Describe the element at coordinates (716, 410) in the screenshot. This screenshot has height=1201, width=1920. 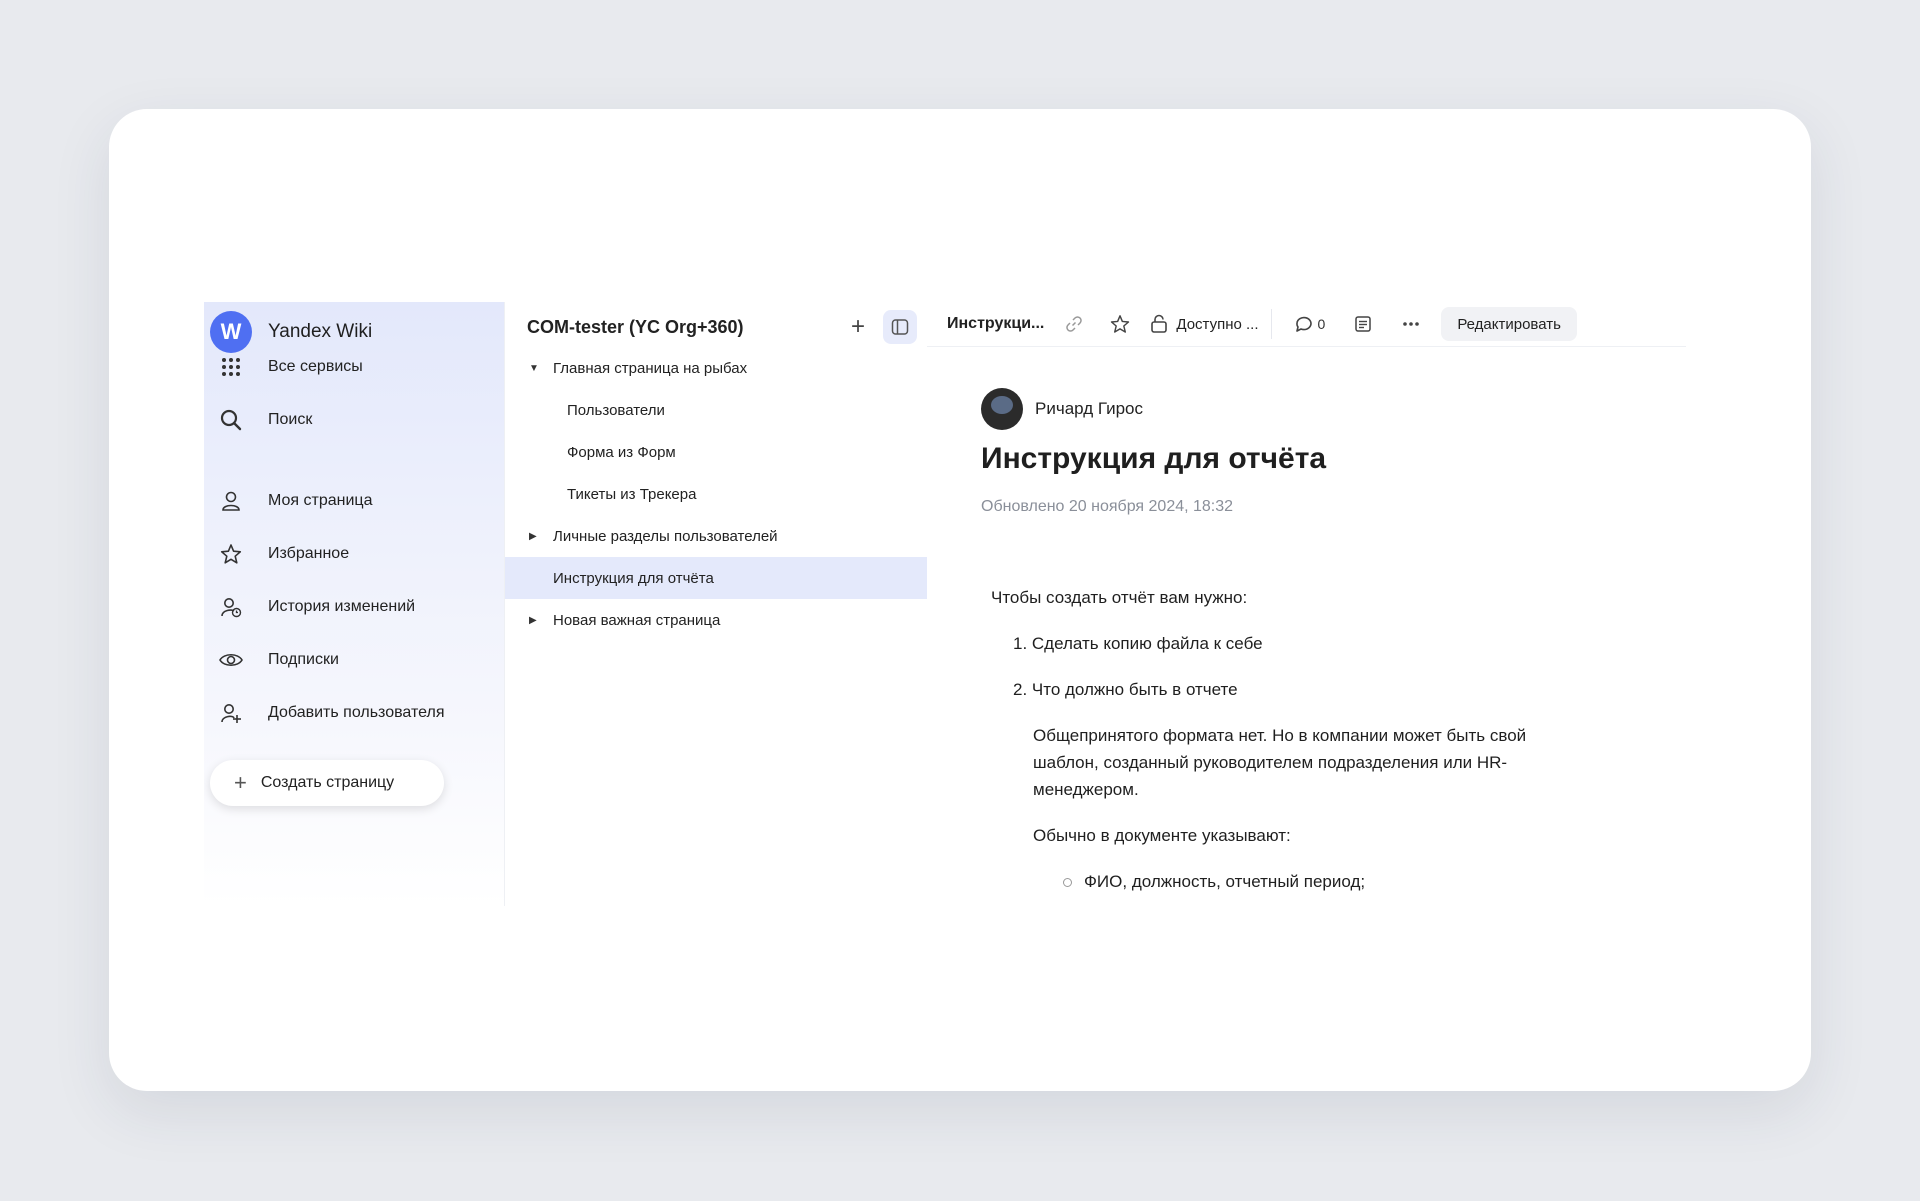
I see `tree-item-users: Пользователи` at that location.